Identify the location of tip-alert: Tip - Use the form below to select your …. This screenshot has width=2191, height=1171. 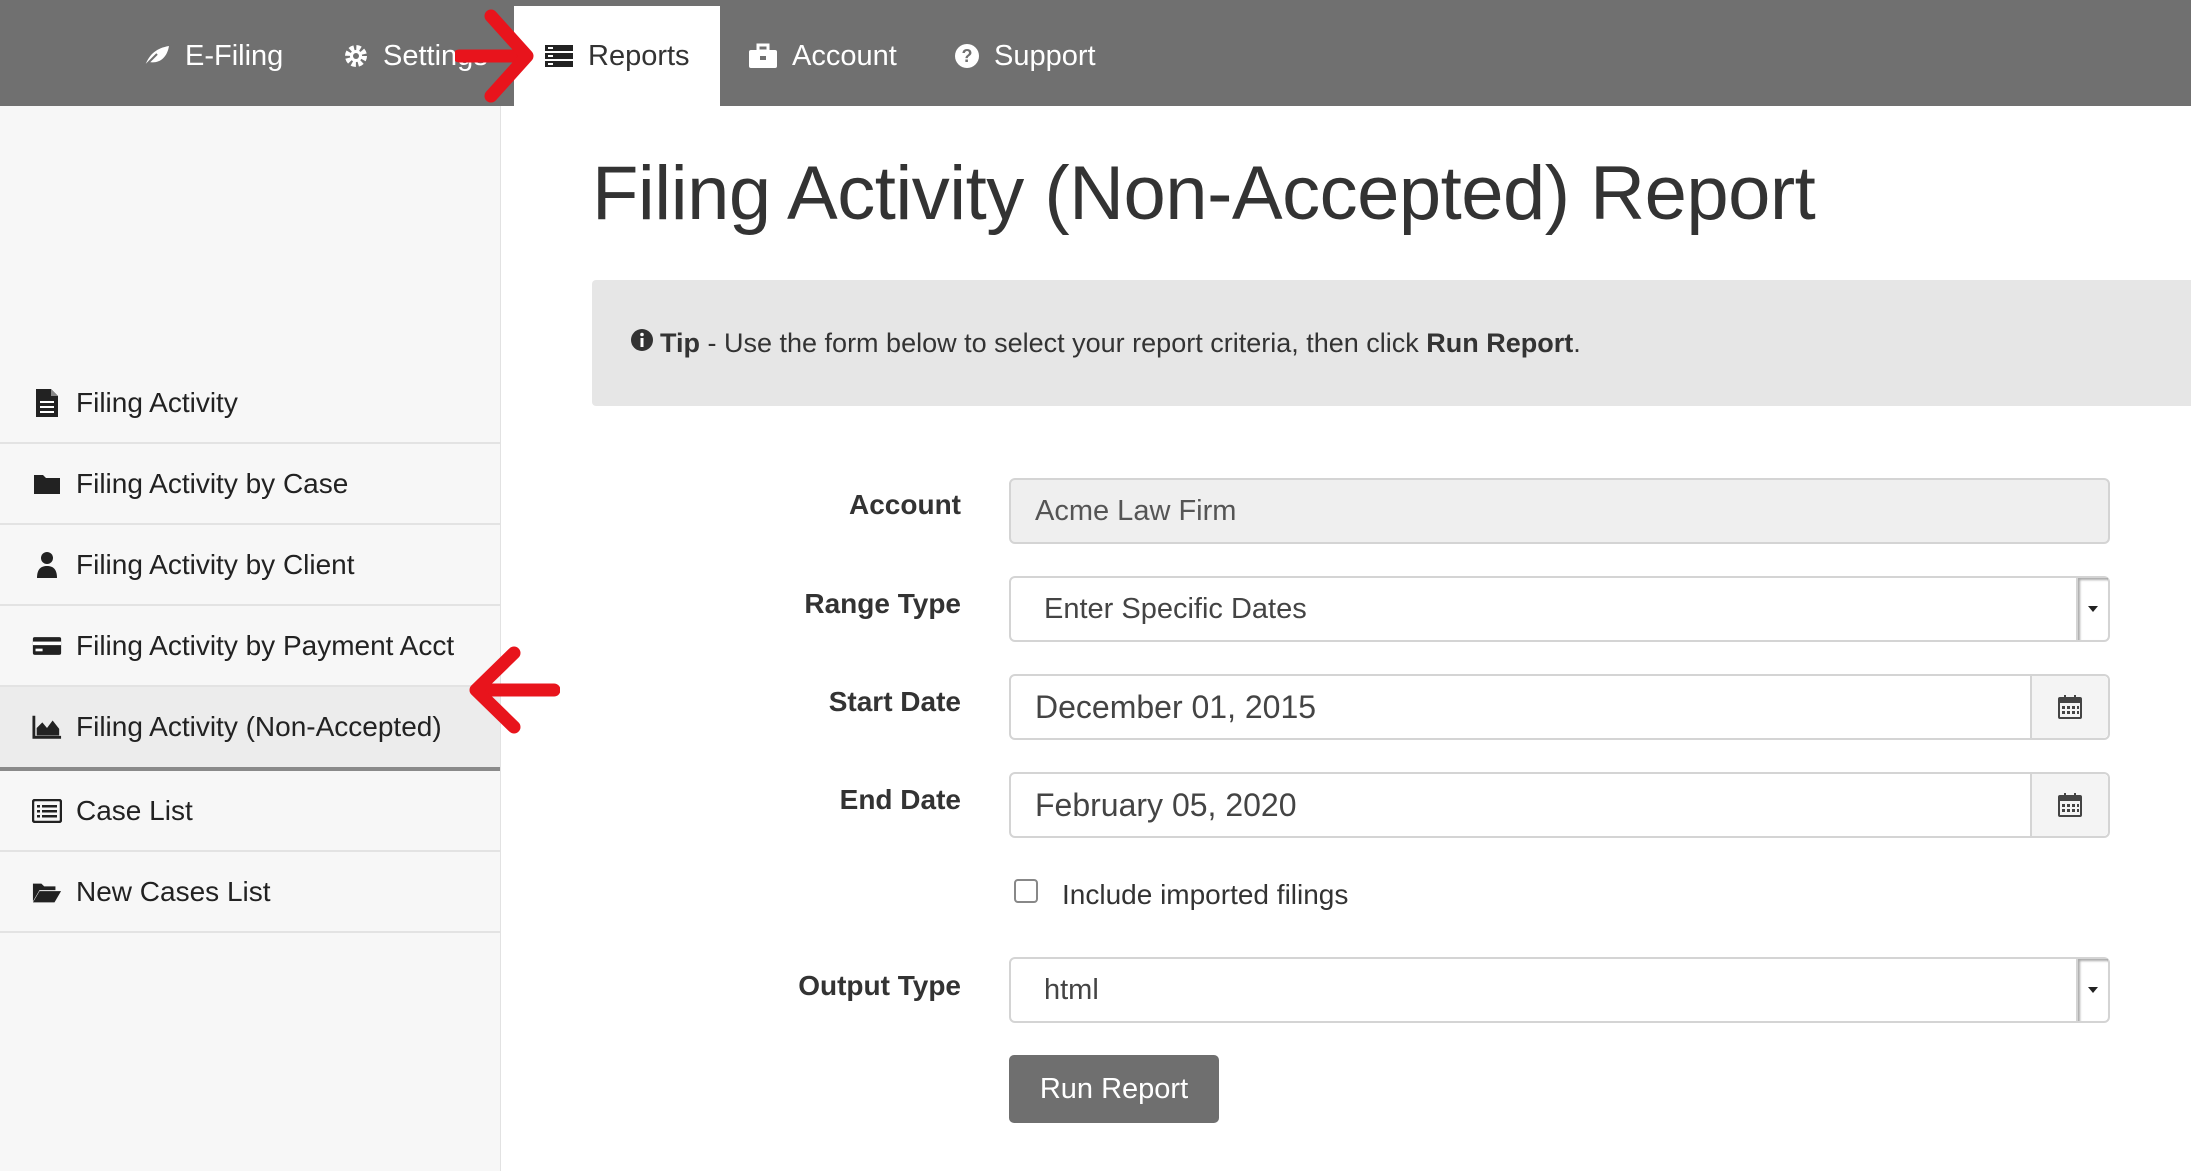
(1391, 343).